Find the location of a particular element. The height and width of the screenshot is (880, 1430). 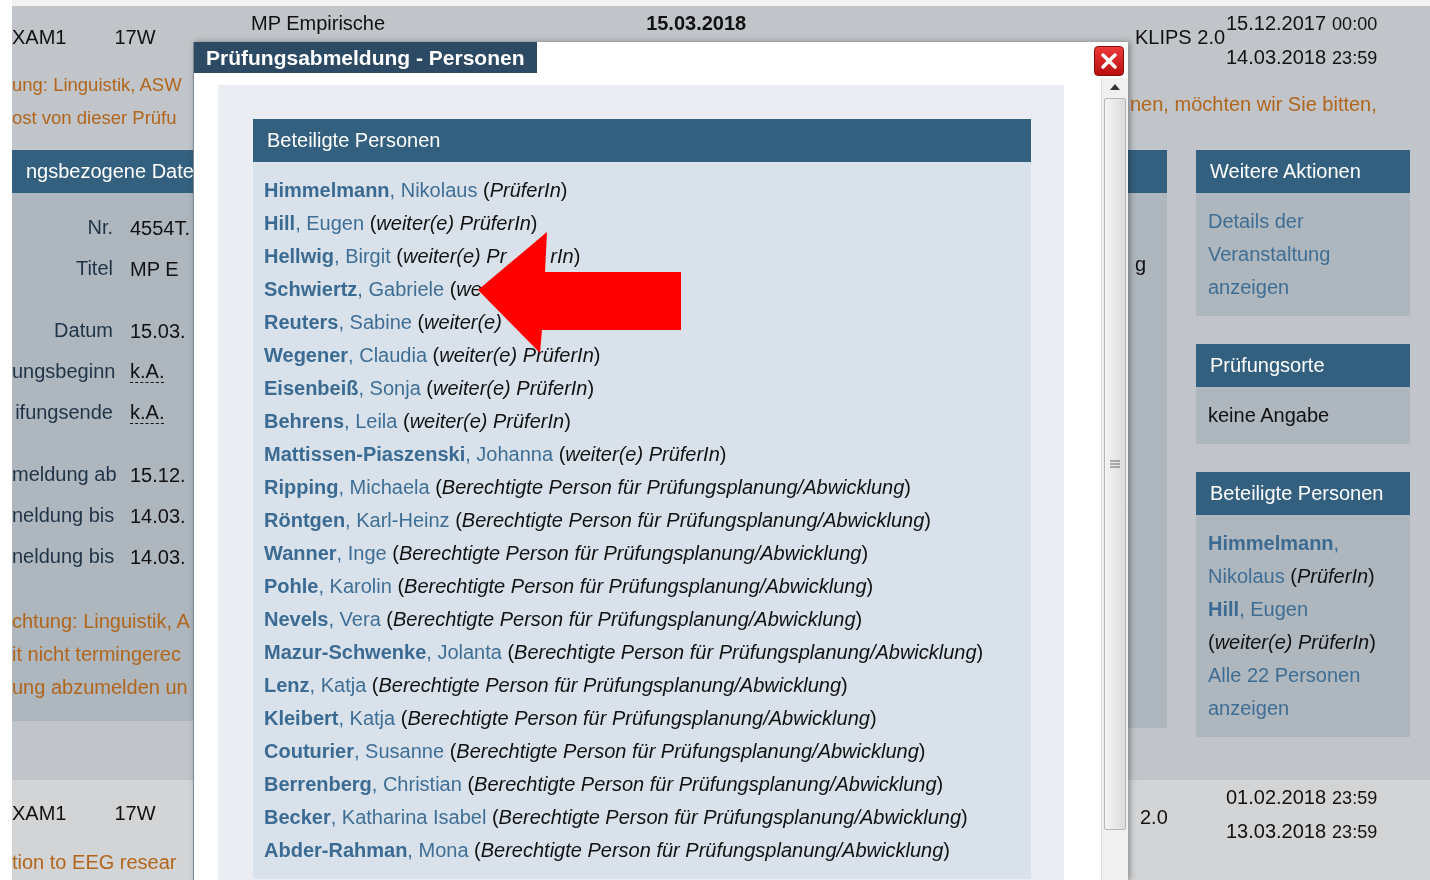

panel-header: ngsbezogene Date is located at coordinates (102, 171).